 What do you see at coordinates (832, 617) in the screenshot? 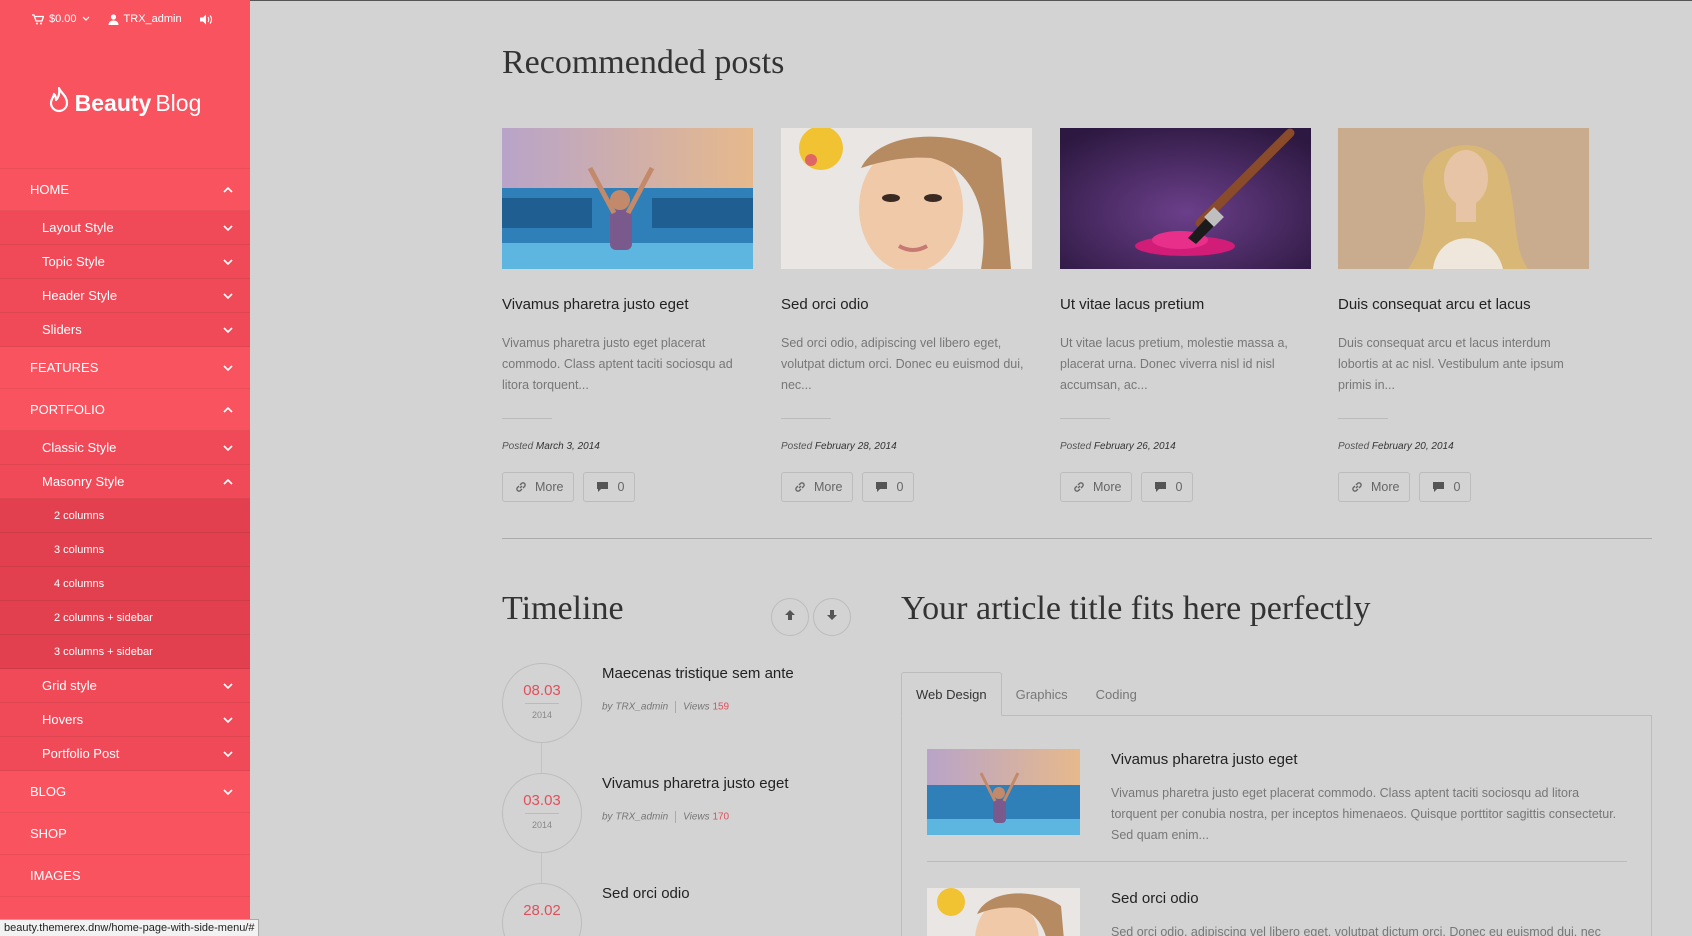
I see `timeline-down-button` at bounding box center [832, 617].